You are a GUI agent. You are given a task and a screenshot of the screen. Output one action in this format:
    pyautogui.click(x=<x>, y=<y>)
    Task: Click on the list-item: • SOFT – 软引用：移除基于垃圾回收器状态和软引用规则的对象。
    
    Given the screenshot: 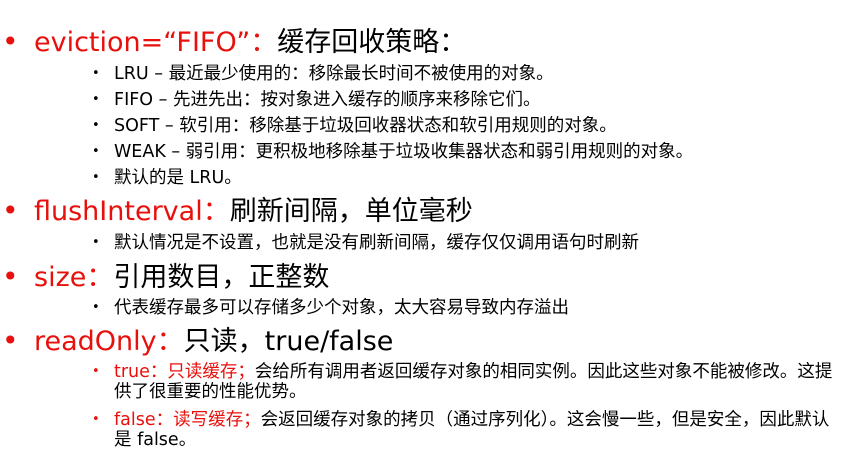 What is the action you would take?
    pyautogui.click(x=354, y=126)
    